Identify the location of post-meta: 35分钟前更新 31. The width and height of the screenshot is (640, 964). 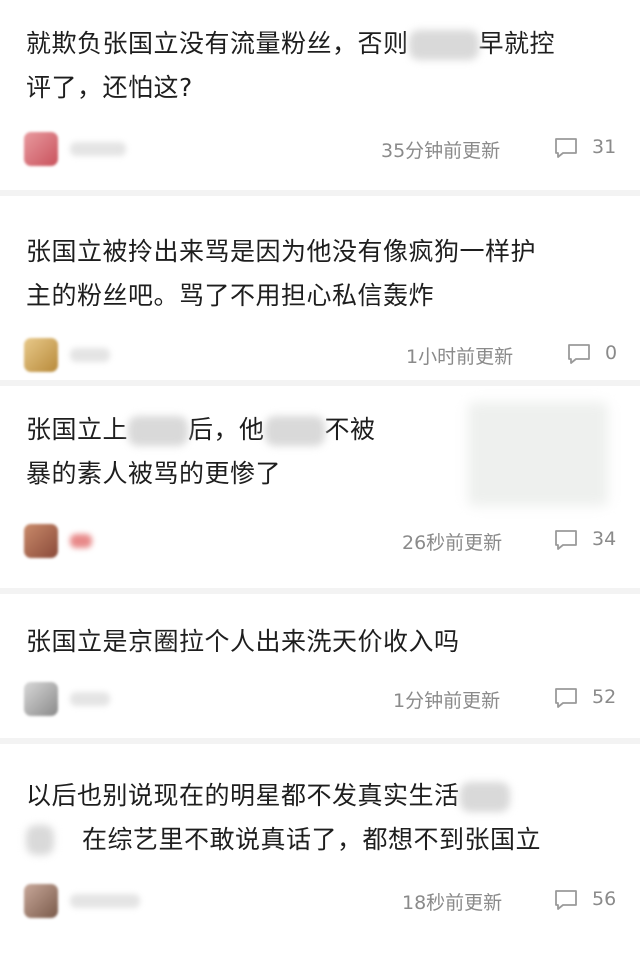
(320, 148).